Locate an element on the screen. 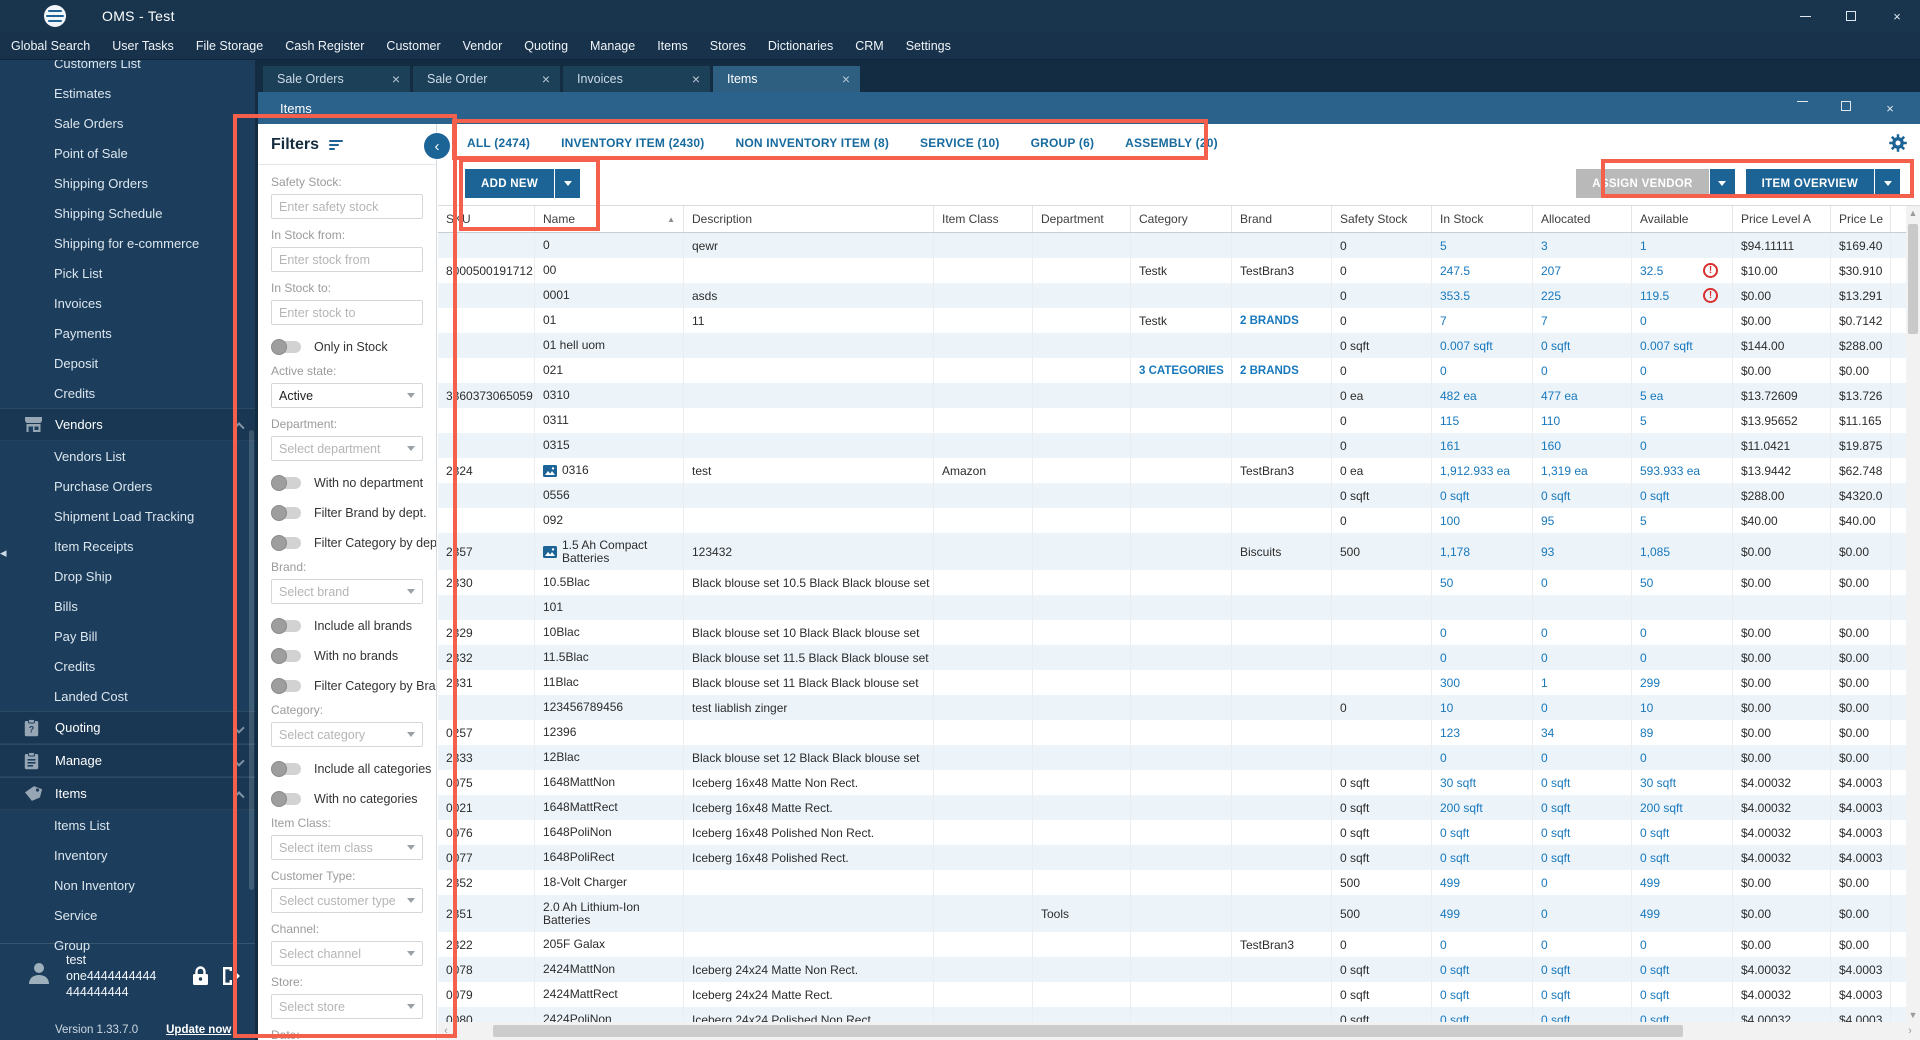 This screenshot has width=1920, height=1040. tab-invoices: Invoices × is located at coordinates (636, 79).